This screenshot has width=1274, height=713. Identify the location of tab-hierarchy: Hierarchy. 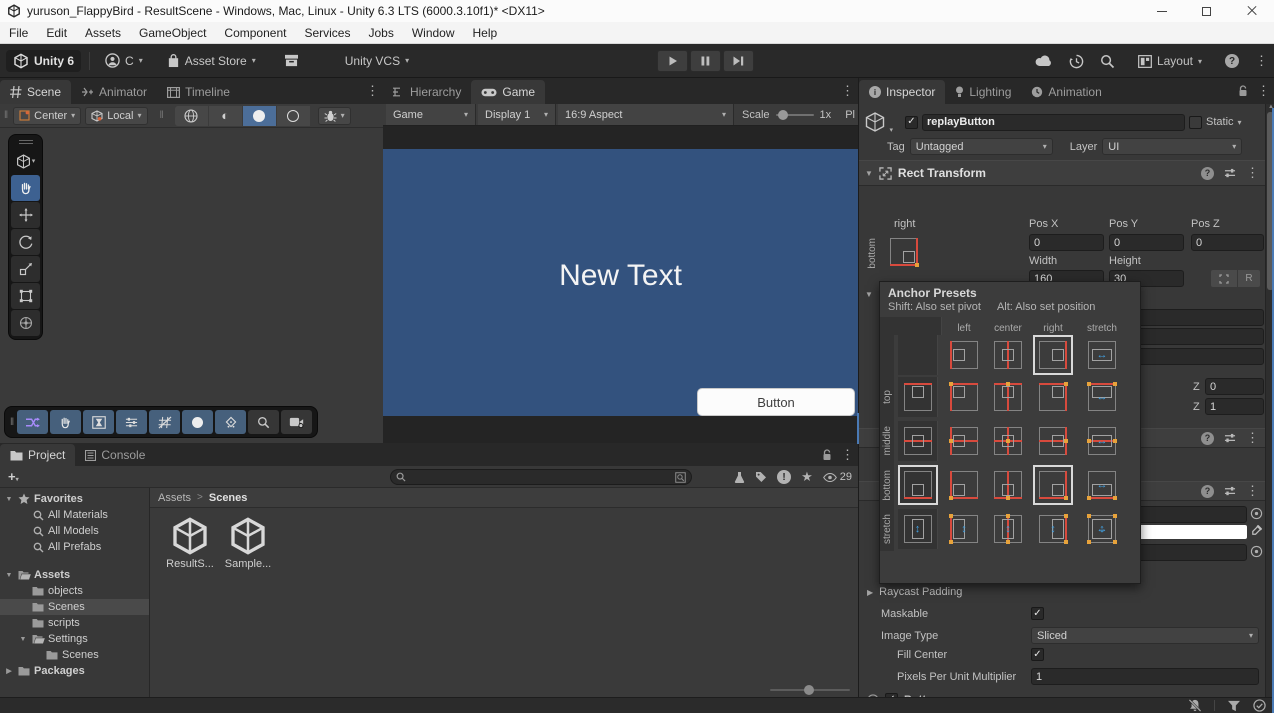
(427, 92).